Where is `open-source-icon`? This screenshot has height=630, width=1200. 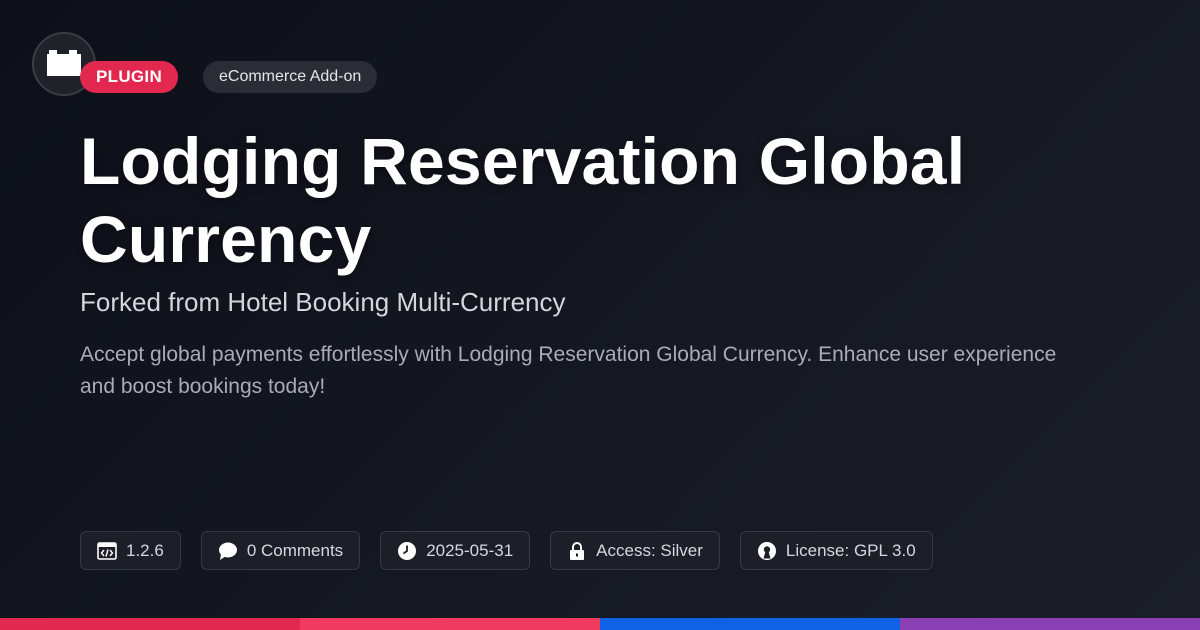 open-source-icon is located at coordinates (767, 551).